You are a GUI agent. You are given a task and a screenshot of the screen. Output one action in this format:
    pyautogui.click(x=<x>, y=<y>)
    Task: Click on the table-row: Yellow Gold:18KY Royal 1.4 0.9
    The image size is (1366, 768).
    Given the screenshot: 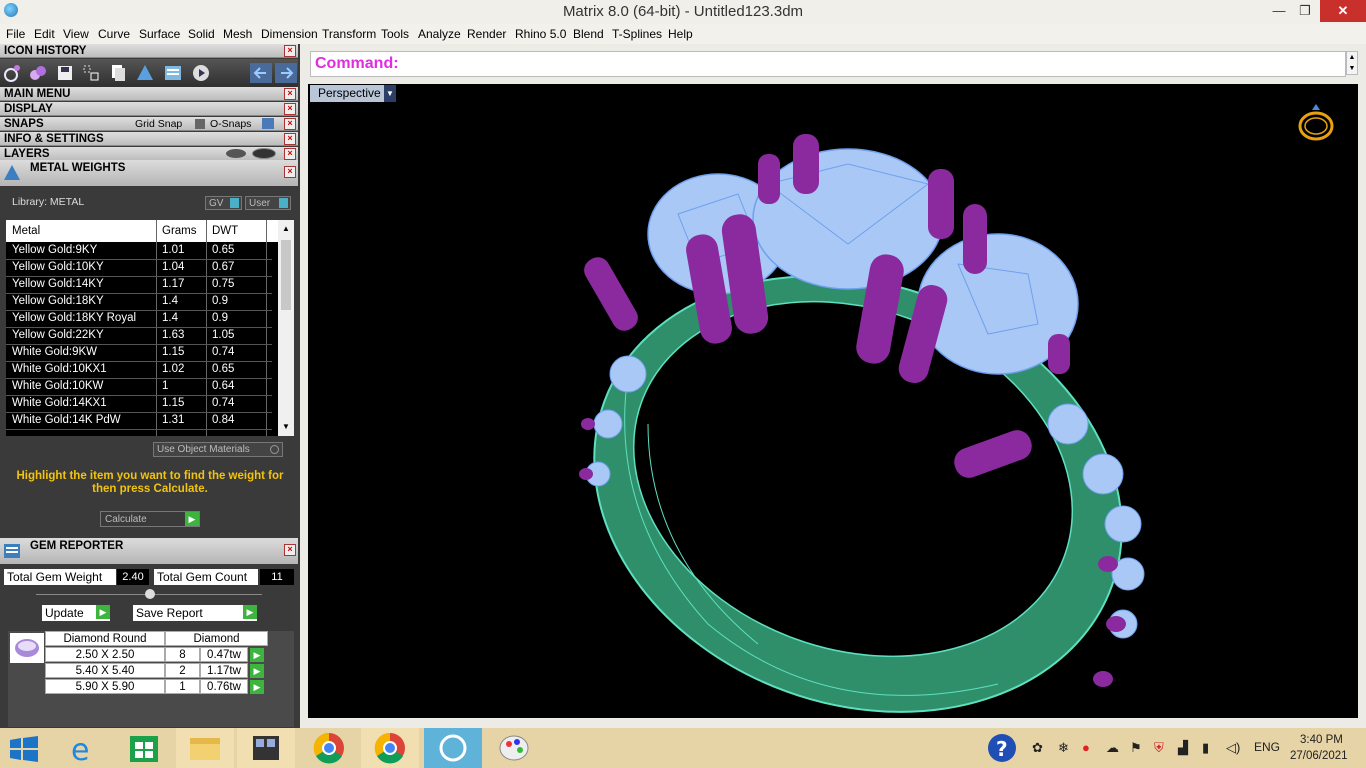 What is the action you would take?
    pyautogui.click(x=139, y=319)
    